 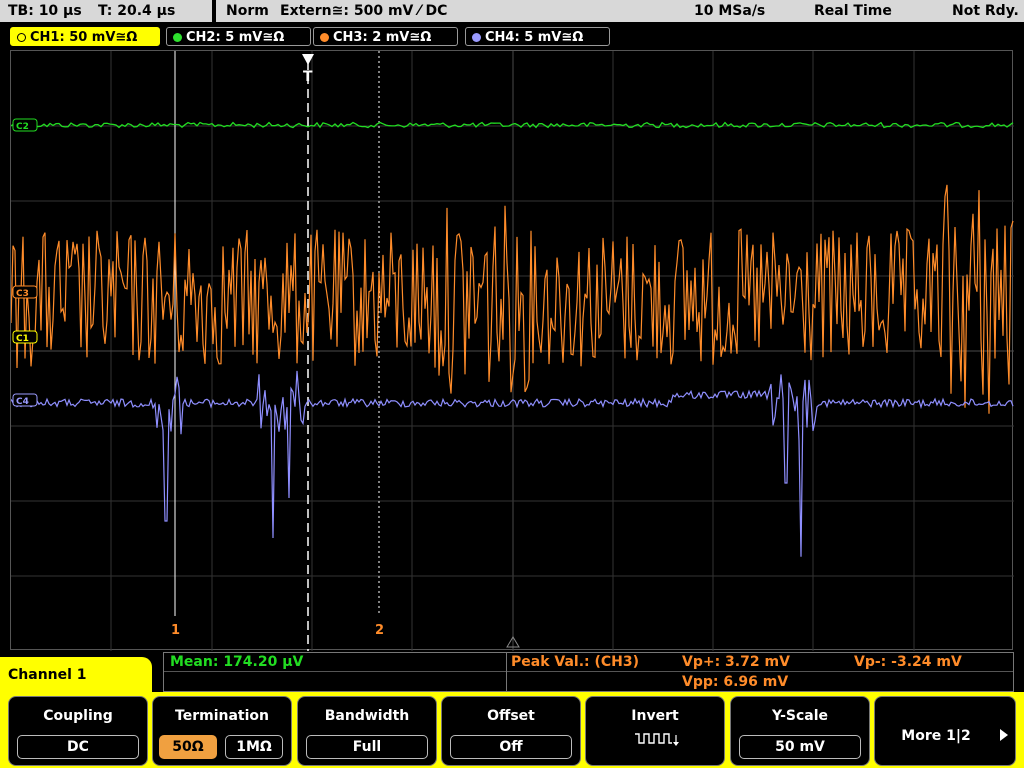 I want to click on coupling-title: Coupling, so click(x=78, y=716).